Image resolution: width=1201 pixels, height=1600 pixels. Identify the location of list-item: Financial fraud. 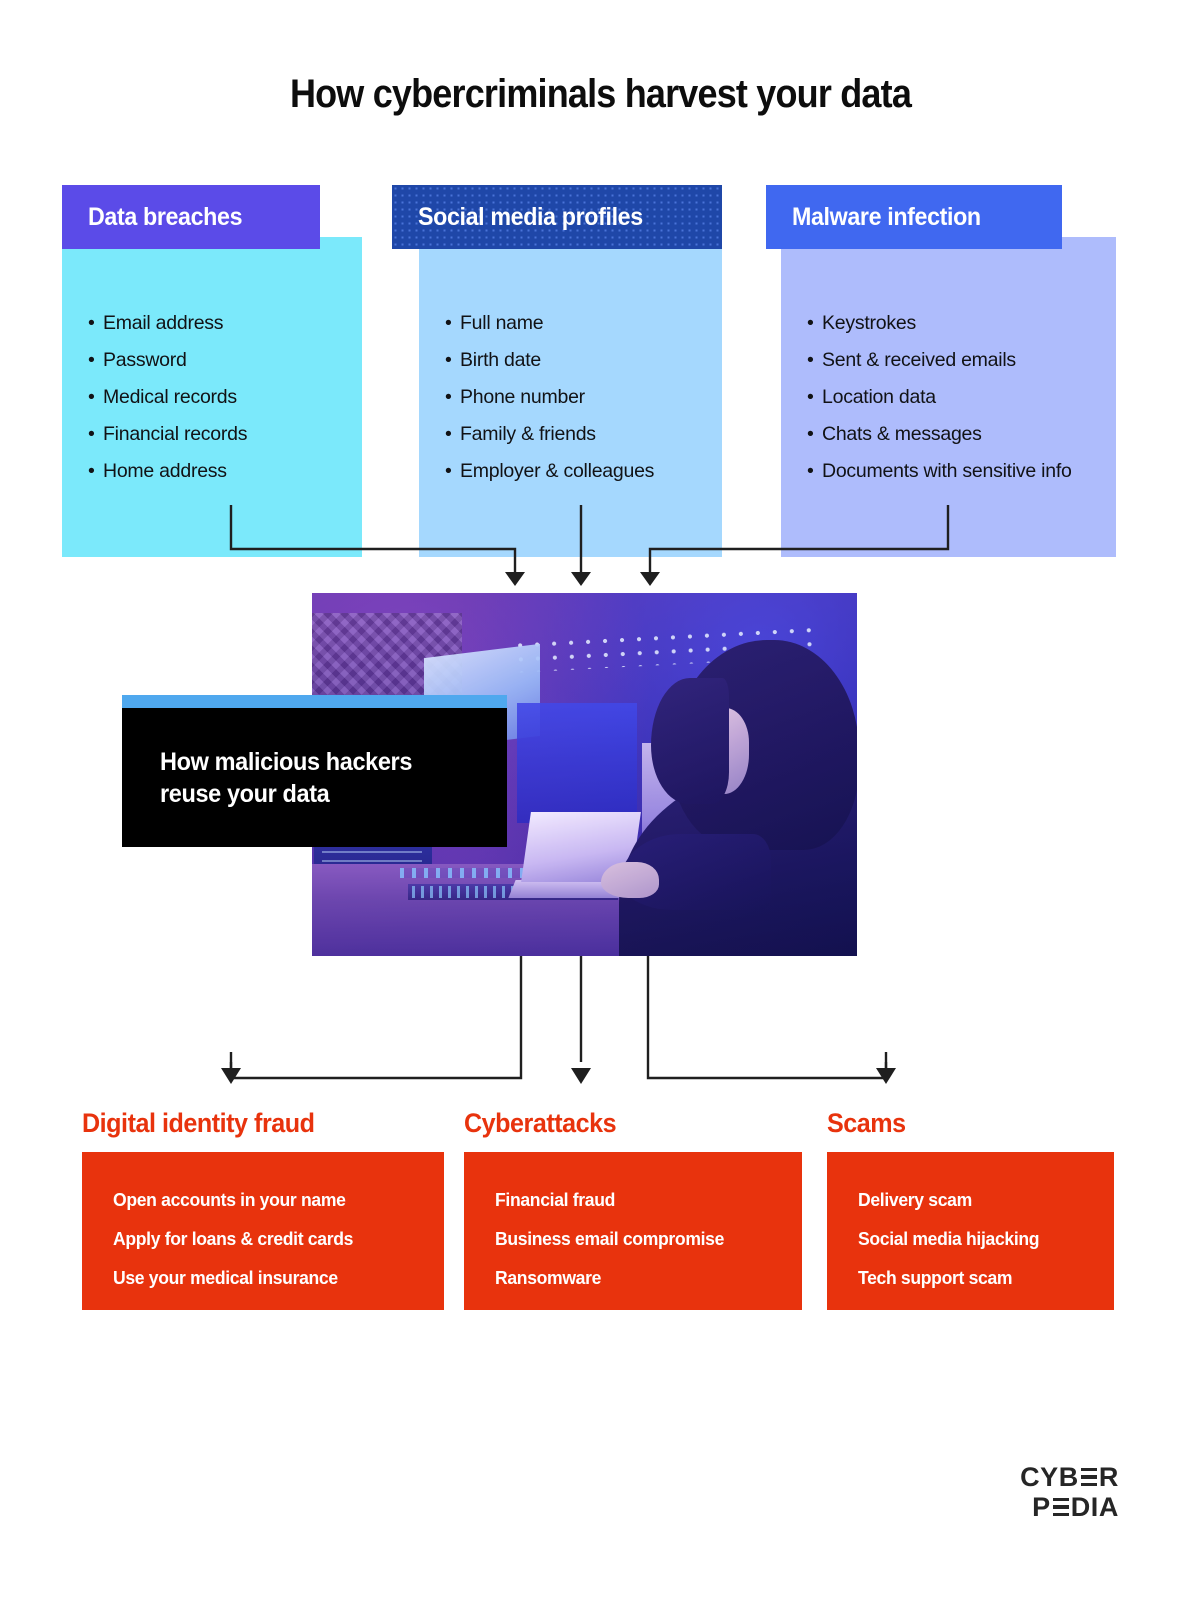
(555, 1199).